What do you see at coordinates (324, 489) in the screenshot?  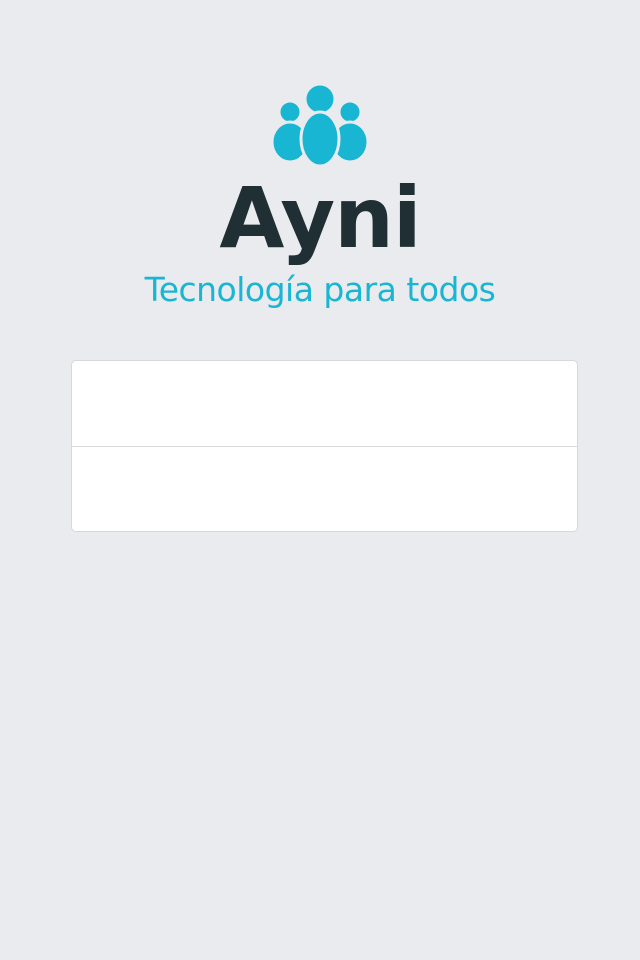 I see `password-field` at bounding box center [324, 489].